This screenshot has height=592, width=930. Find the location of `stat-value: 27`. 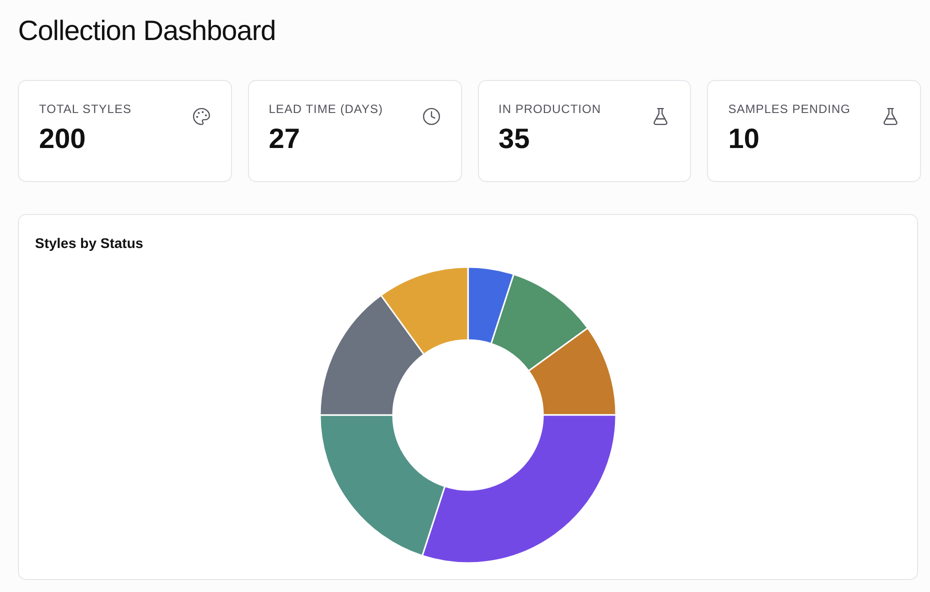

stat-value: 27 is located at coordinates (284, 139).